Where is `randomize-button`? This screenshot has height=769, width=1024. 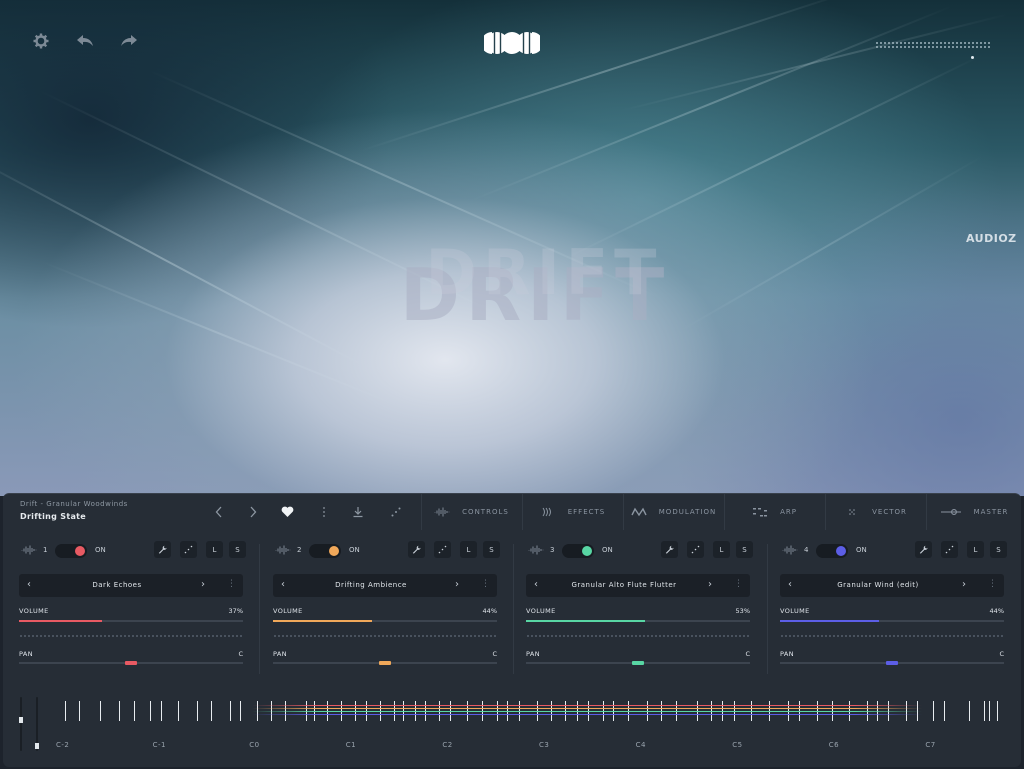
randomize-button is located at coordinates (396, 512).